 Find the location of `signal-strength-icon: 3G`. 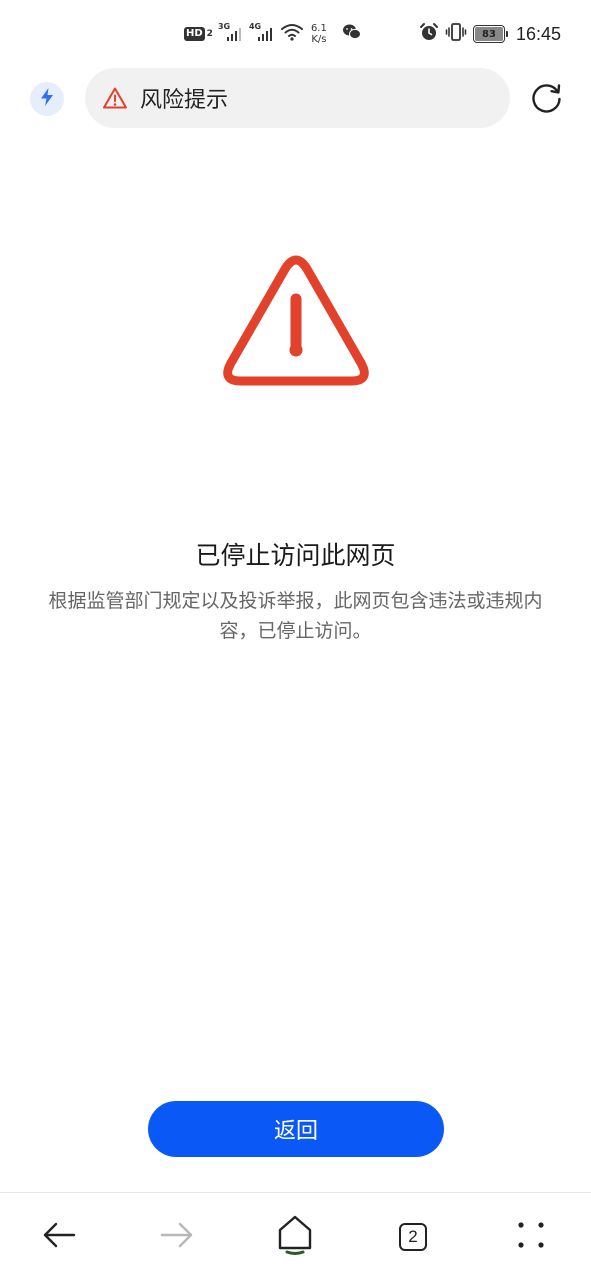

signal-strength-icon: 3G is located at coordinates (231, 33).